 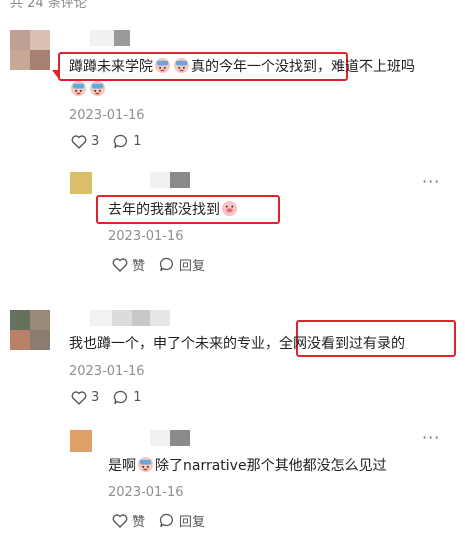 What do you see at coordinates (174, 344) in the screenshot?
I see `comment-text-part: 我也蹲一个，申了个未来的专业，` at bounding box center [174, 344].